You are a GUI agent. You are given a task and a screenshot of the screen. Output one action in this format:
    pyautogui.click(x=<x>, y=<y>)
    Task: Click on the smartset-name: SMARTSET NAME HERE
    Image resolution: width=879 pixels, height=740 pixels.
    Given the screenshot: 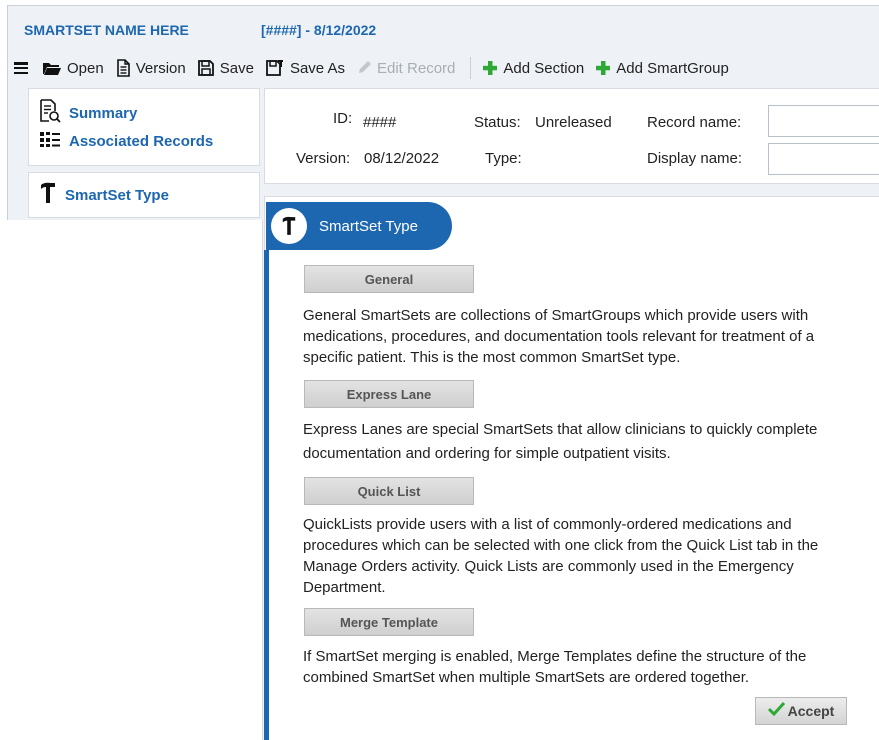 What is the action you would take?
    pyautogui.click(x=106, y=30)
    